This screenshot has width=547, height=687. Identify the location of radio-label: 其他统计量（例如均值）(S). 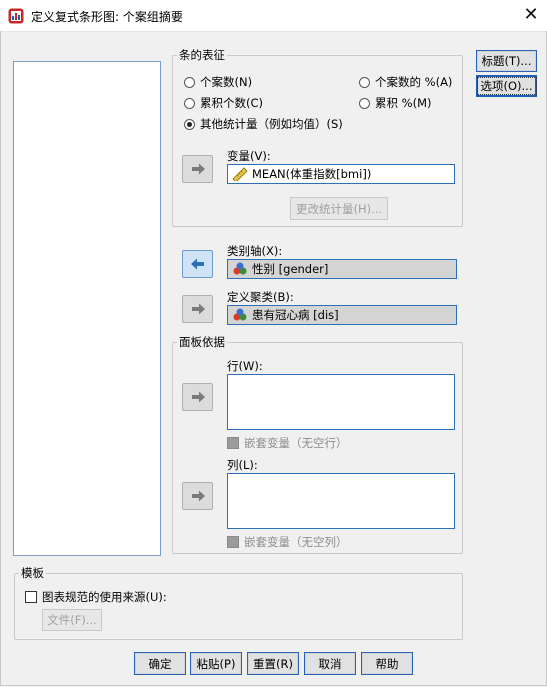
(271, 124).